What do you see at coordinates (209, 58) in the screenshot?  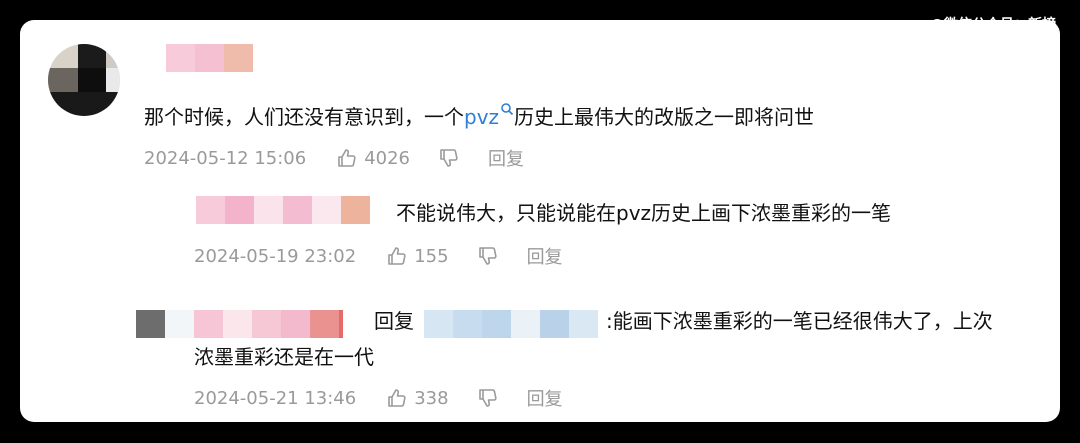 I see `username-mosaic` at bounding box center [209, 58].